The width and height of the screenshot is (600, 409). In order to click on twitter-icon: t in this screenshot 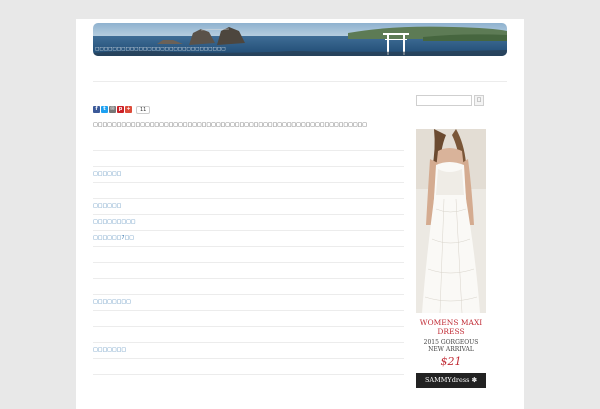, I will do `click(104, 109)`.